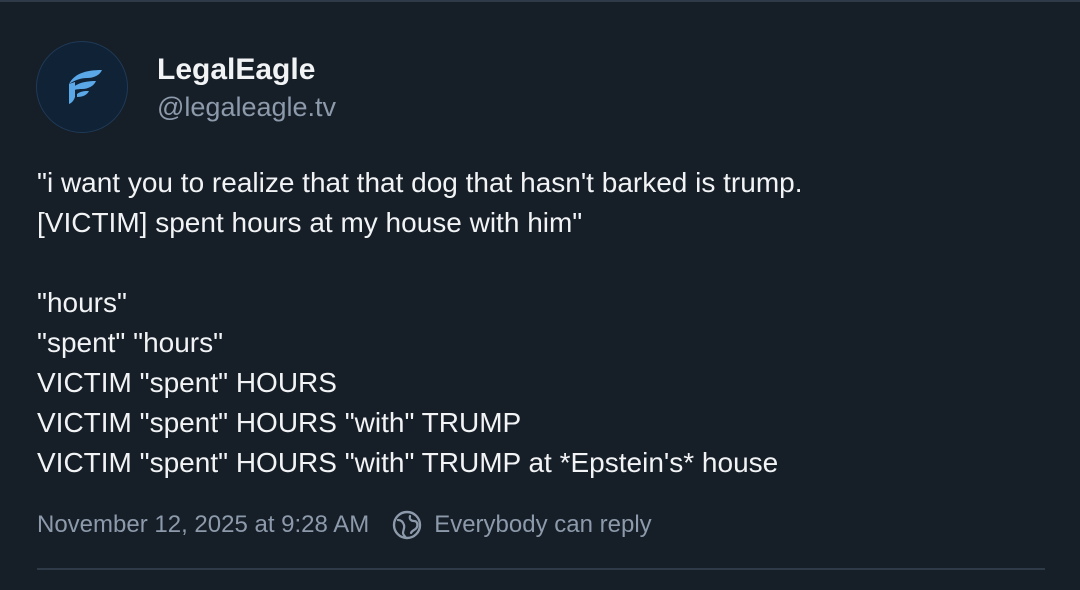 Image resolution: width=1080 pixels, height=590 pixels. I want to click on post-timestamp: November 12, 2025 at 9:28 AM, so click(203, 525).